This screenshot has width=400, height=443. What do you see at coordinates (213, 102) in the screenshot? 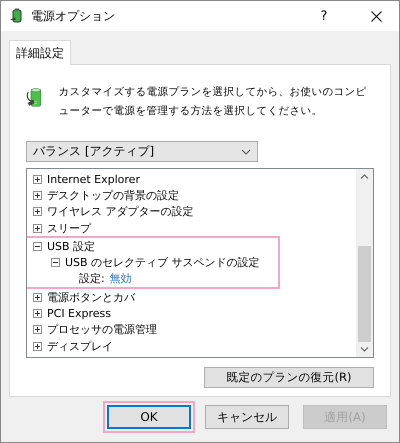
I see `description-text: カスタマイズする電源プランを選択してから、お使いのコンピューターで電源を管理する方法を選択してください。` at bounding box center [213, 102].